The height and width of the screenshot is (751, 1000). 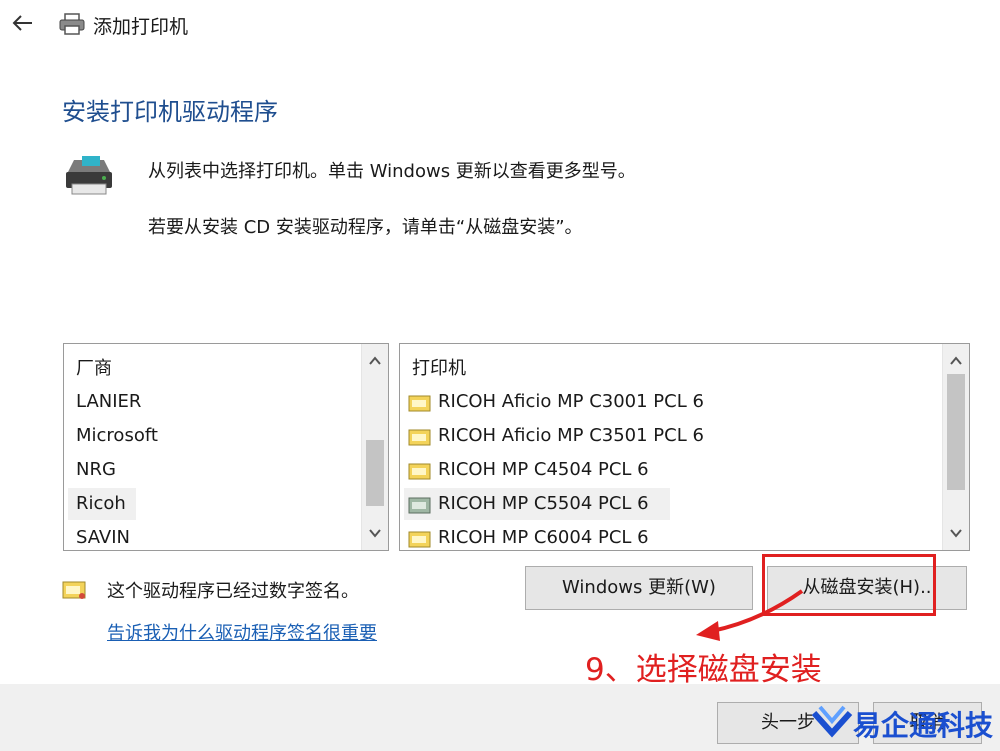 What do you see at coordinates (365, 227) in the screenshot?
I see `description-line-2: 若要从安装 CD 安装驱动程序，请单击“从磁盘安装”。` at bounding box center [365, 227].